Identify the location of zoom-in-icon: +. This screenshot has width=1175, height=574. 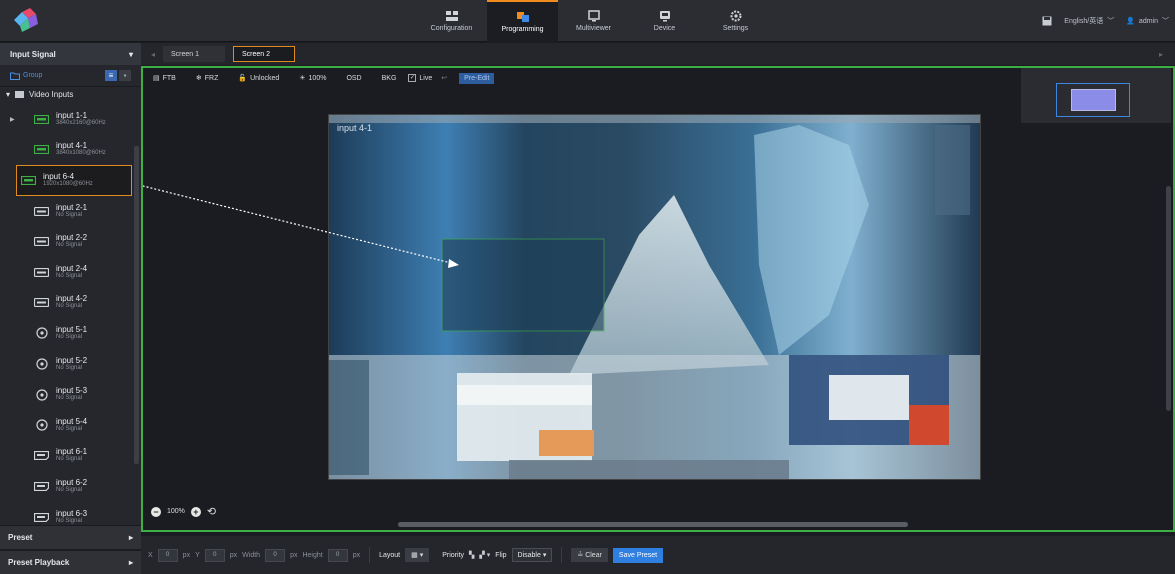
(195, 511).